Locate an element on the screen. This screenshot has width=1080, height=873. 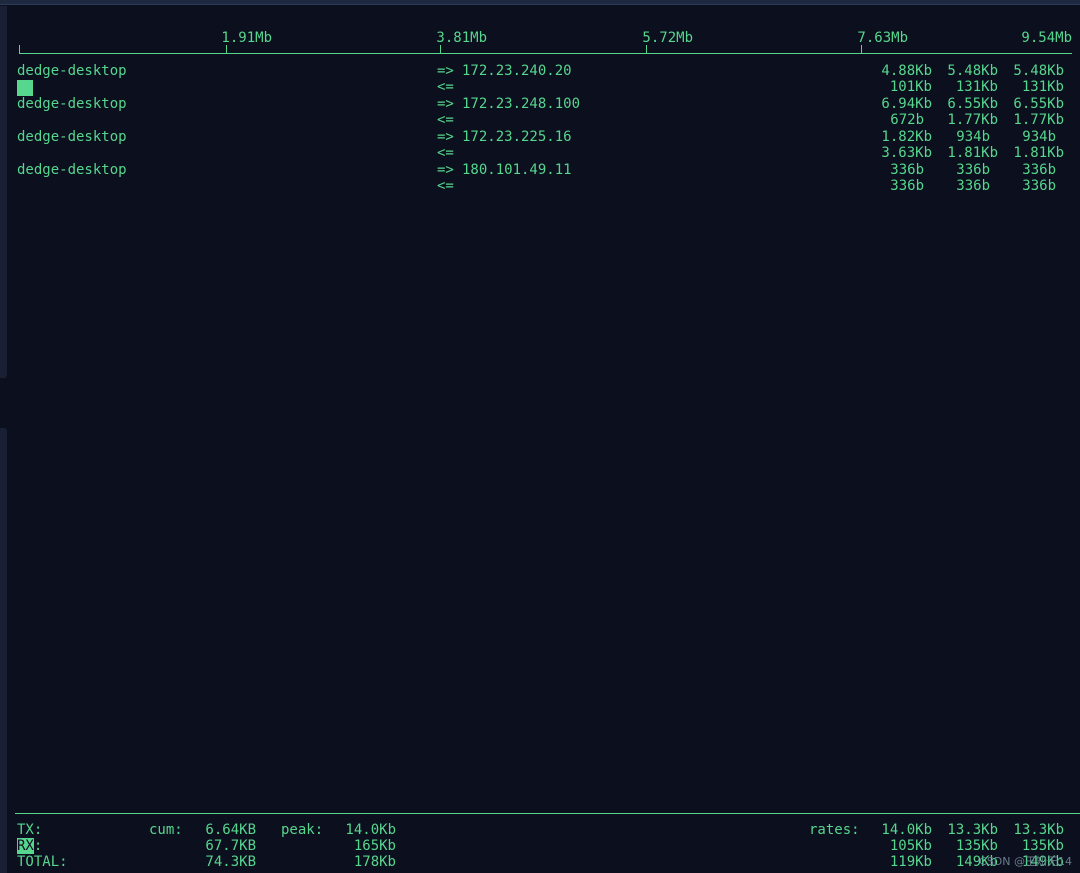
remote-host: 172.23.225.16 is located at coordinates (517, 137).